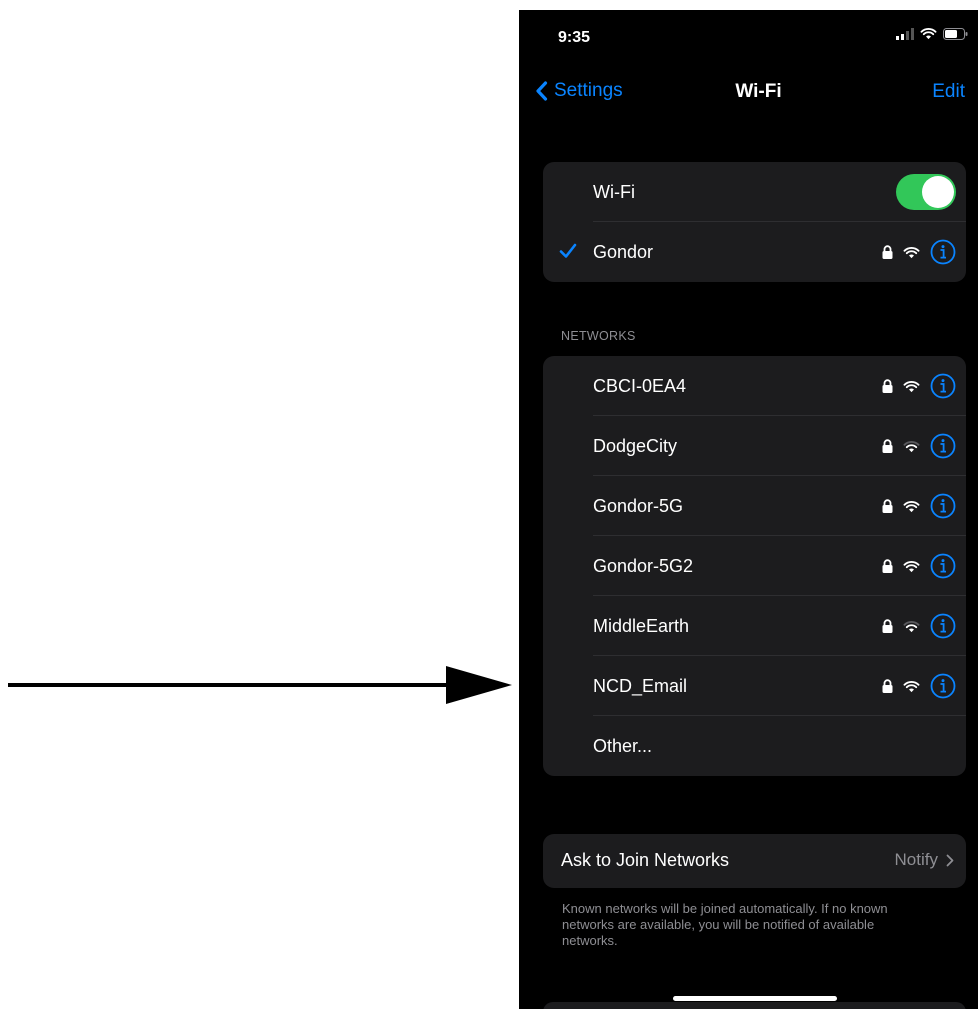  What do you see at coordinates (928, 34) in the screenshot?
I see `wifi-status-icon` at bounding box center [928, 34].